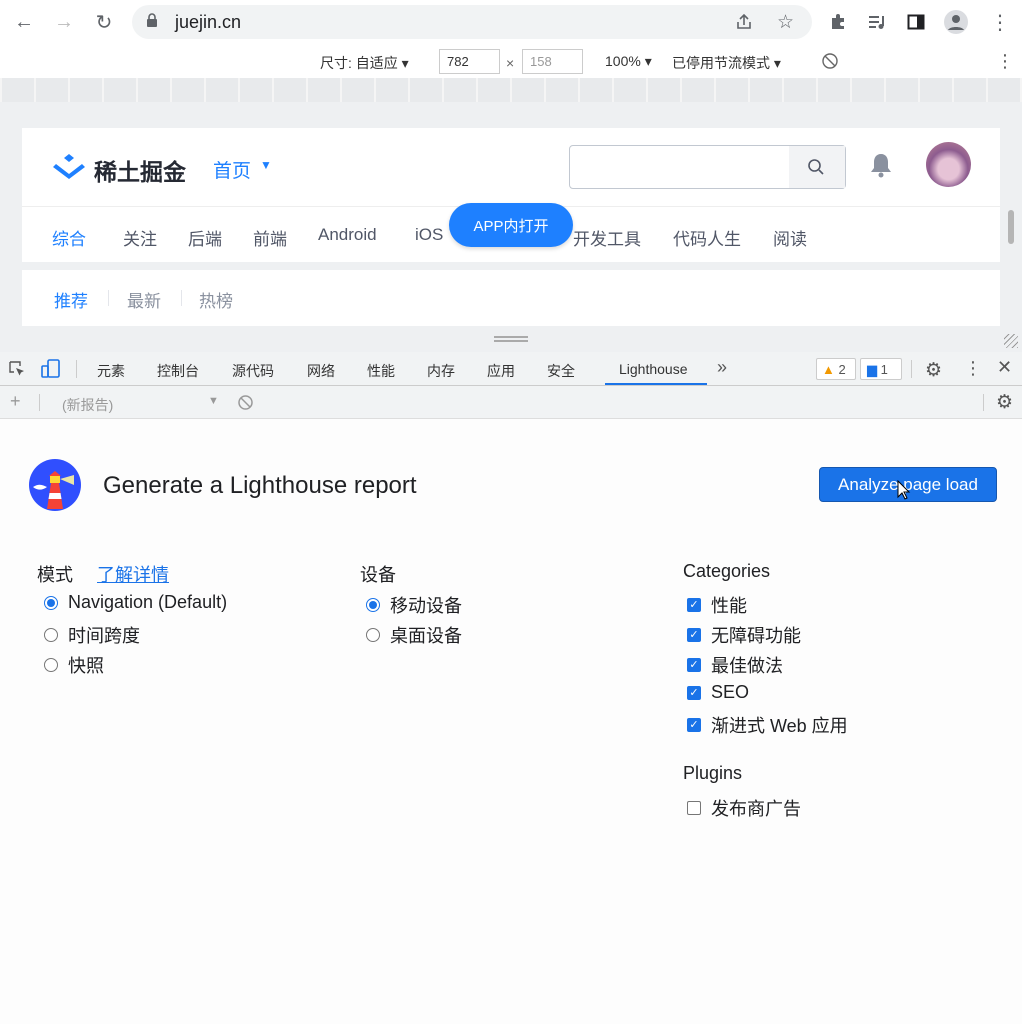 The image size is (1022, 1024). I want to click on share-icon, so click(744, 24).